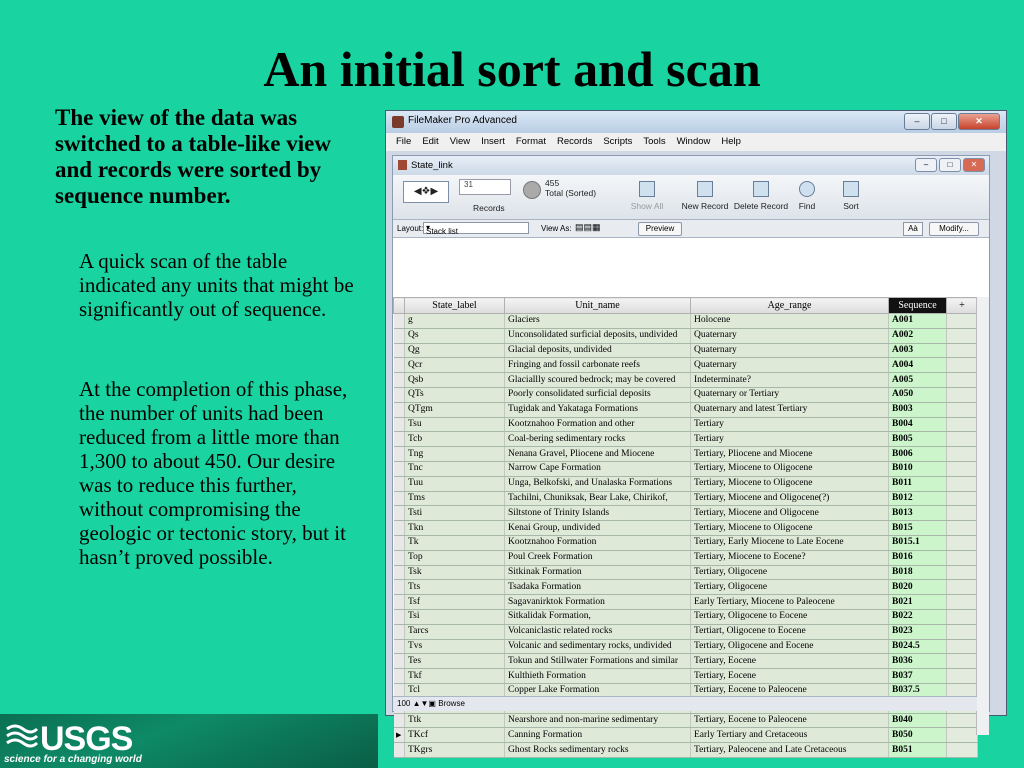 The image size is (1024, 768). I want to click on cell-sequence: A001, so click(917, 321).